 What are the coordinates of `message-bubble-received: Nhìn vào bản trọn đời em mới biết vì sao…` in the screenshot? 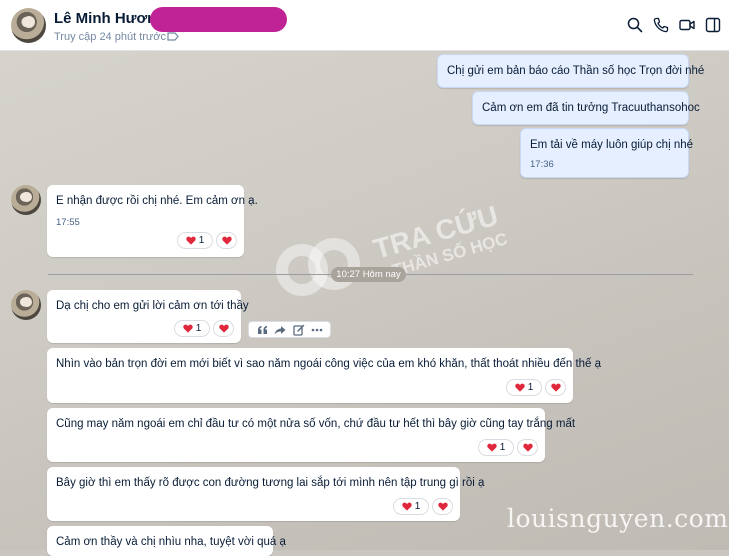 It's located at (324, 375).